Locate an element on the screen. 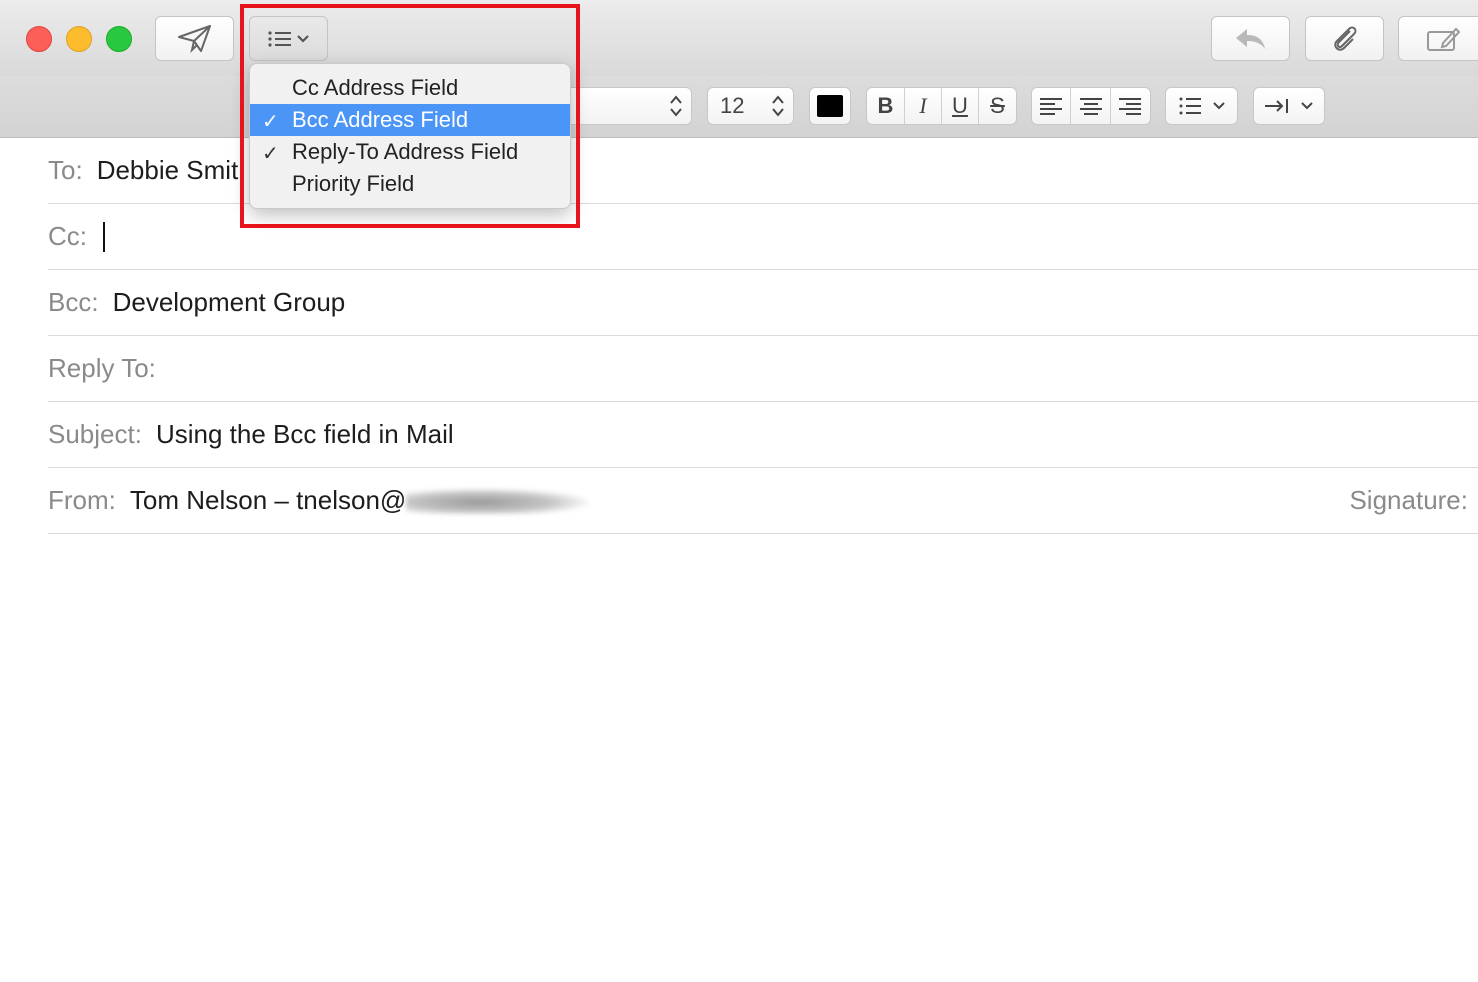 The height and width of the screenshot is (982, 1478). align-right-icon is located at coordinates (1130, 106).